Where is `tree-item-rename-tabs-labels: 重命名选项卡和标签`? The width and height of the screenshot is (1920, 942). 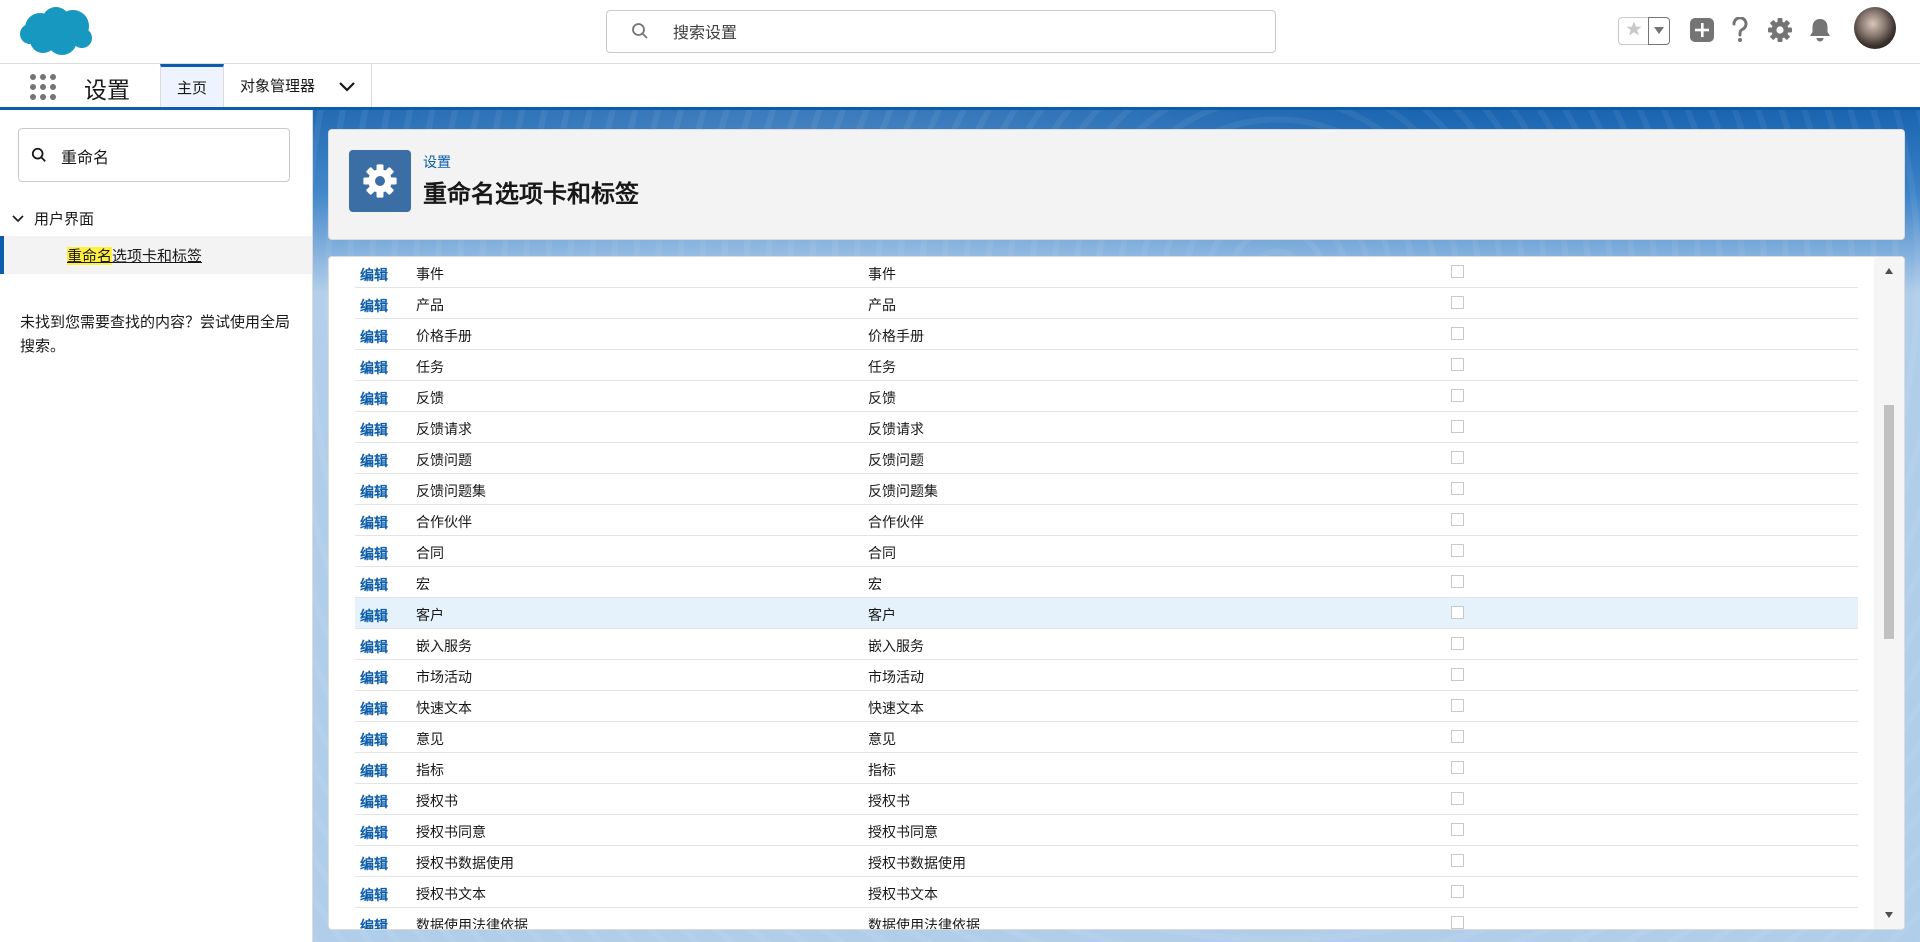 tree-item-rename-tabs-labels: 重命名选项卡和标签 is located at coordinates (156, 255).